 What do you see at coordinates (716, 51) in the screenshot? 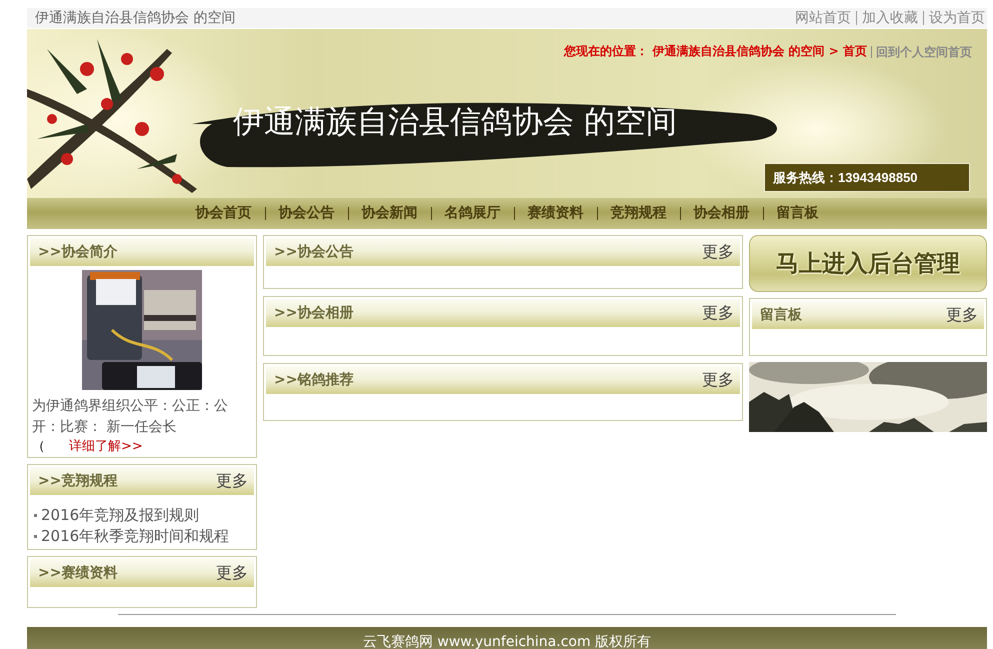
I see `breadcrumb: 您现在的位置： 伊通满族自治县信鸽协会 的空间 > 首页` at bounding box center [716, 51].